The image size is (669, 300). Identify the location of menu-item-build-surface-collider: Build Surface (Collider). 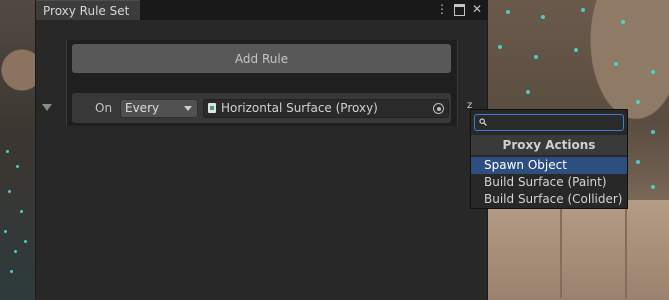
(549, 199).